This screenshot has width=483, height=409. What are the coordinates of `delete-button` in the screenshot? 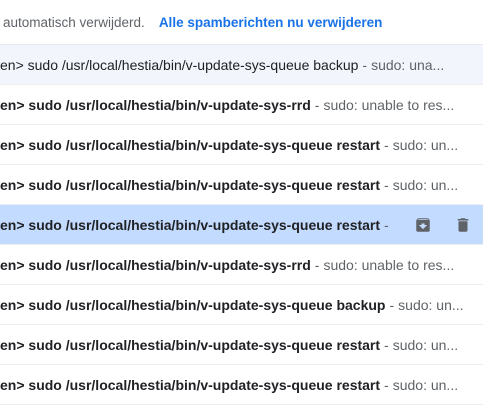 It's located at (463, 224).